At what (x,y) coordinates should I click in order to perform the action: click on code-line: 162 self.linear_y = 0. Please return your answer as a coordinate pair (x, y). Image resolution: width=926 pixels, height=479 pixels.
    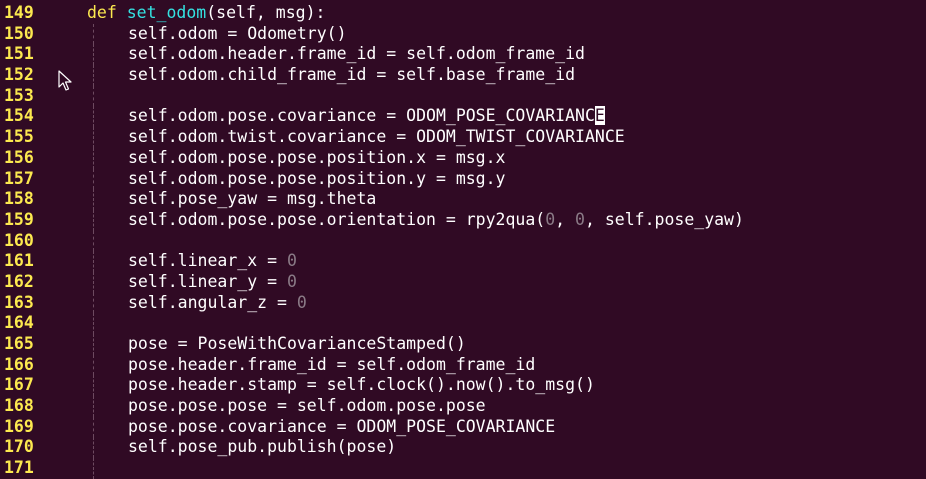
    Looking at the image, I should click on (463, 282).